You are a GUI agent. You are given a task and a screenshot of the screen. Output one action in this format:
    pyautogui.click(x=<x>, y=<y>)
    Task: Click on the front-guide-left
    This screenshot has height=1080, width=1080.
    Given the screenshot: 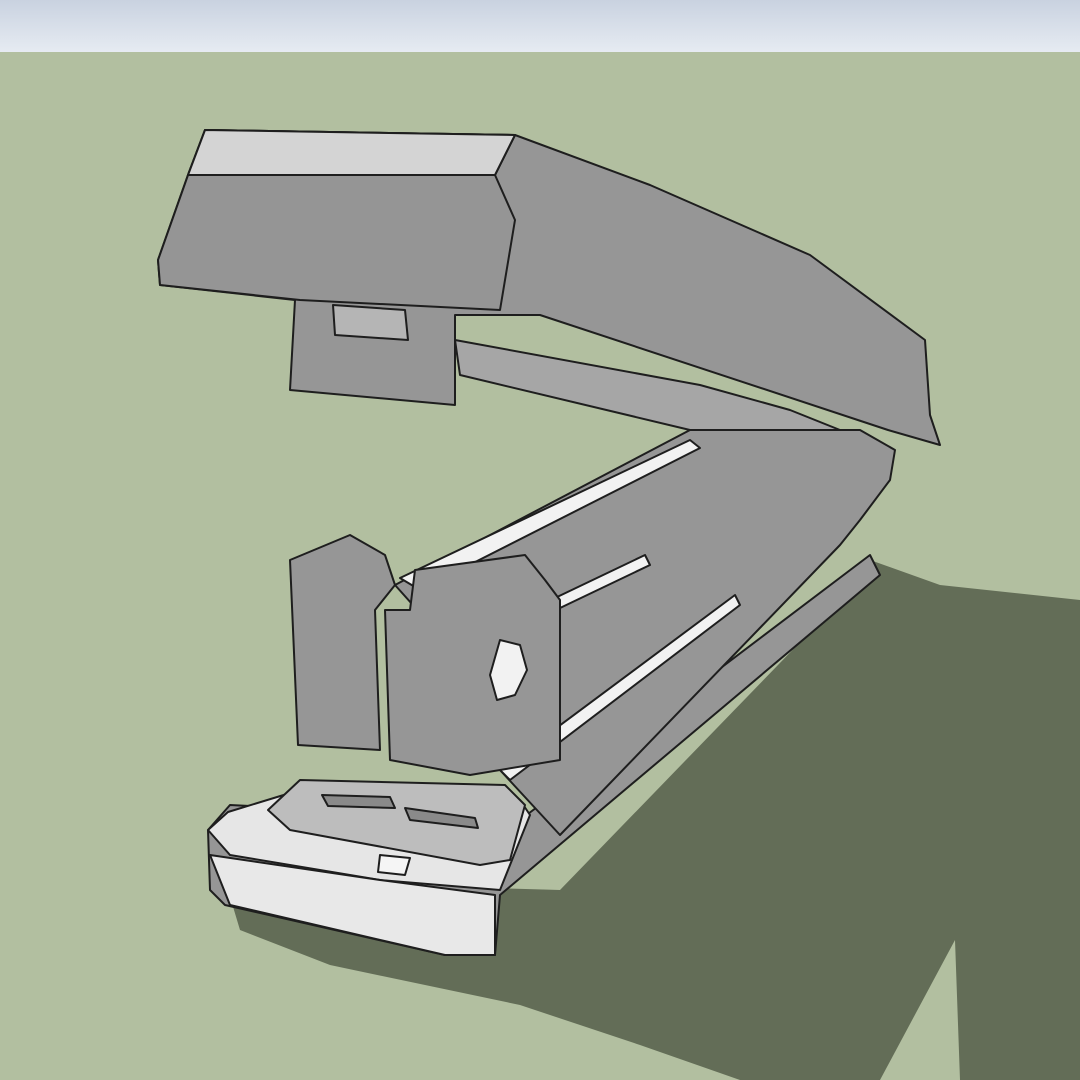 What is the action you would take?
    pyautogui.click(x=342, y=642)
    